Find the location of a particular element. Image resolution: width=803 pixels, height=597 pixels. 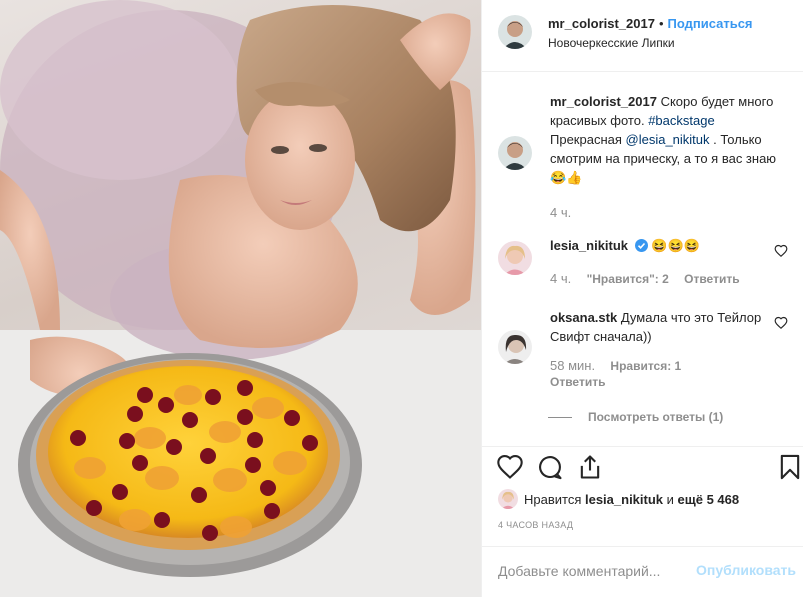

add-comment-bar: Опубликовать is located at coordinates (642, 571).